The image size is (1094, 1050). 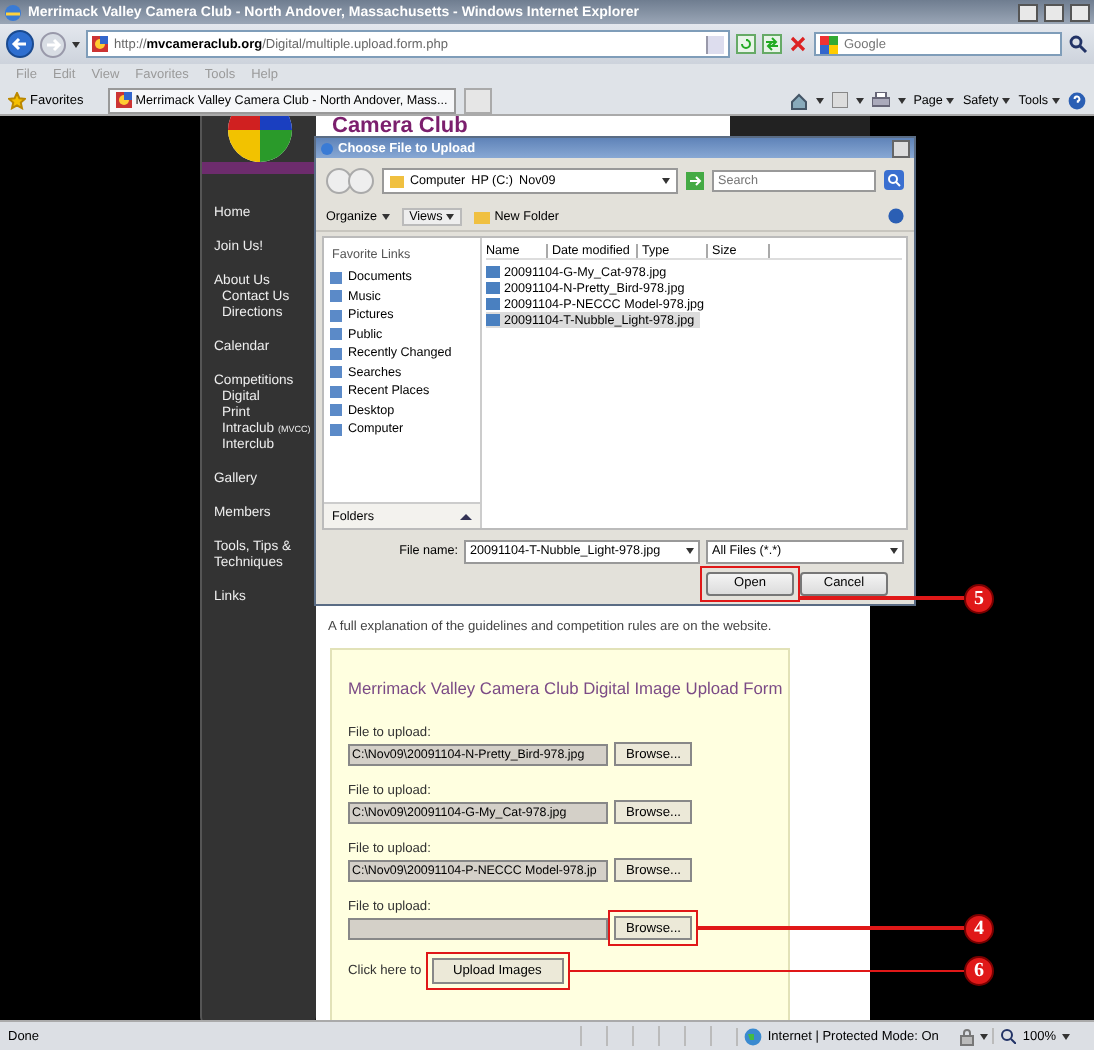 What do you see at coordinates (53, 44) in the screenshot?
I see `forward-icon` at bounding box center [53, 44].